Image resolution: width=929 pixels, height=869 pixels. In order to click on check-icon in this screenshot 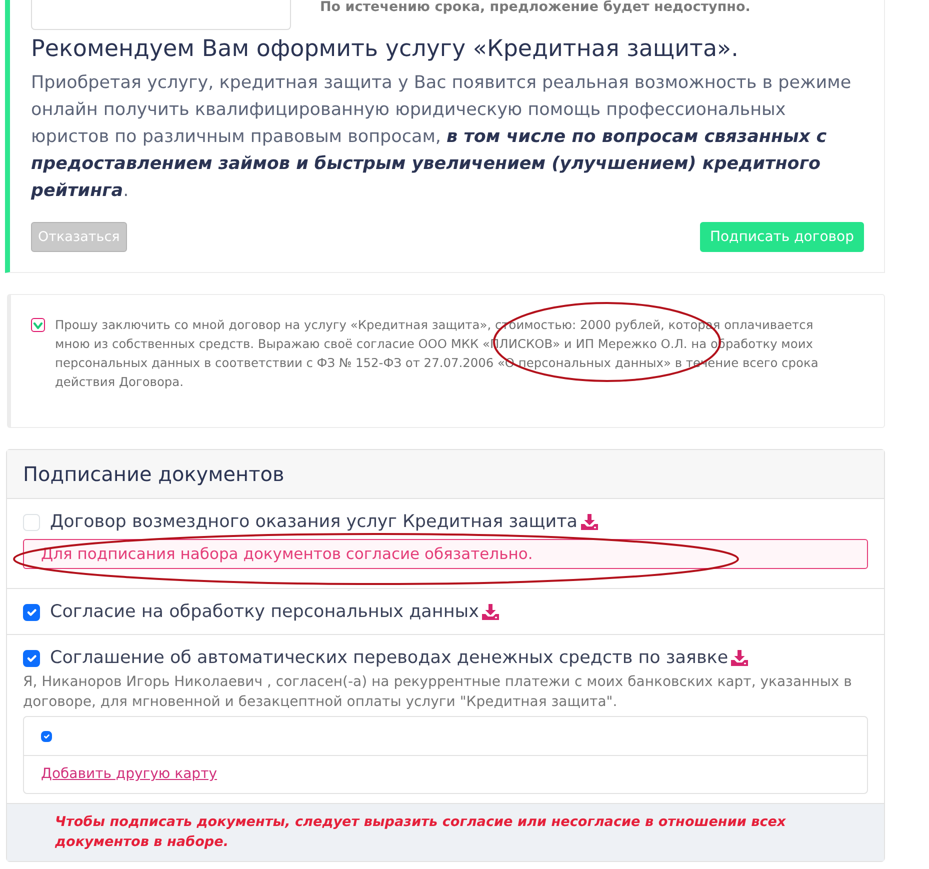, I will do `click(38, 325)`.